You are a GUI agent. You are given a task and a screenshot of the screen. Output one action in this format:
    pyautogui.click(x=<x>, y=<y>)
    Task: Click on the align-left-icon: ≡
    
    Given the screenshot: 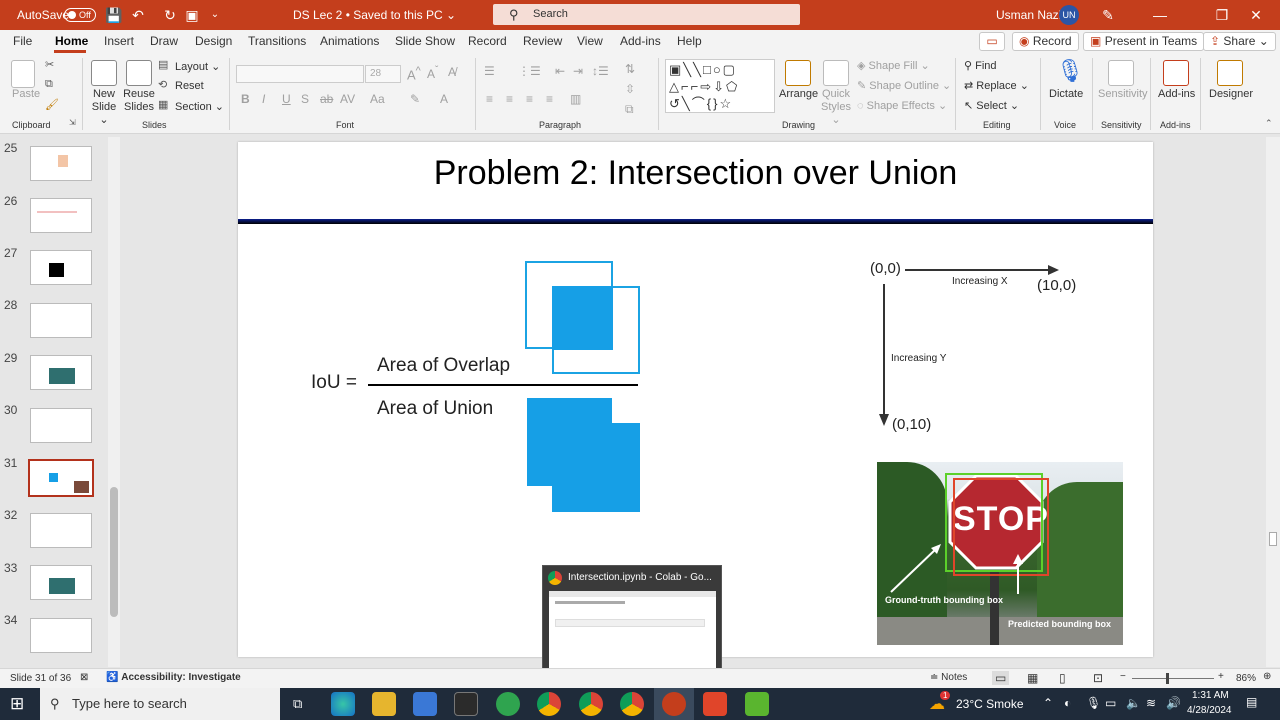 What is the action you would take?
    pyautogui.click(x=489, y=99)
    